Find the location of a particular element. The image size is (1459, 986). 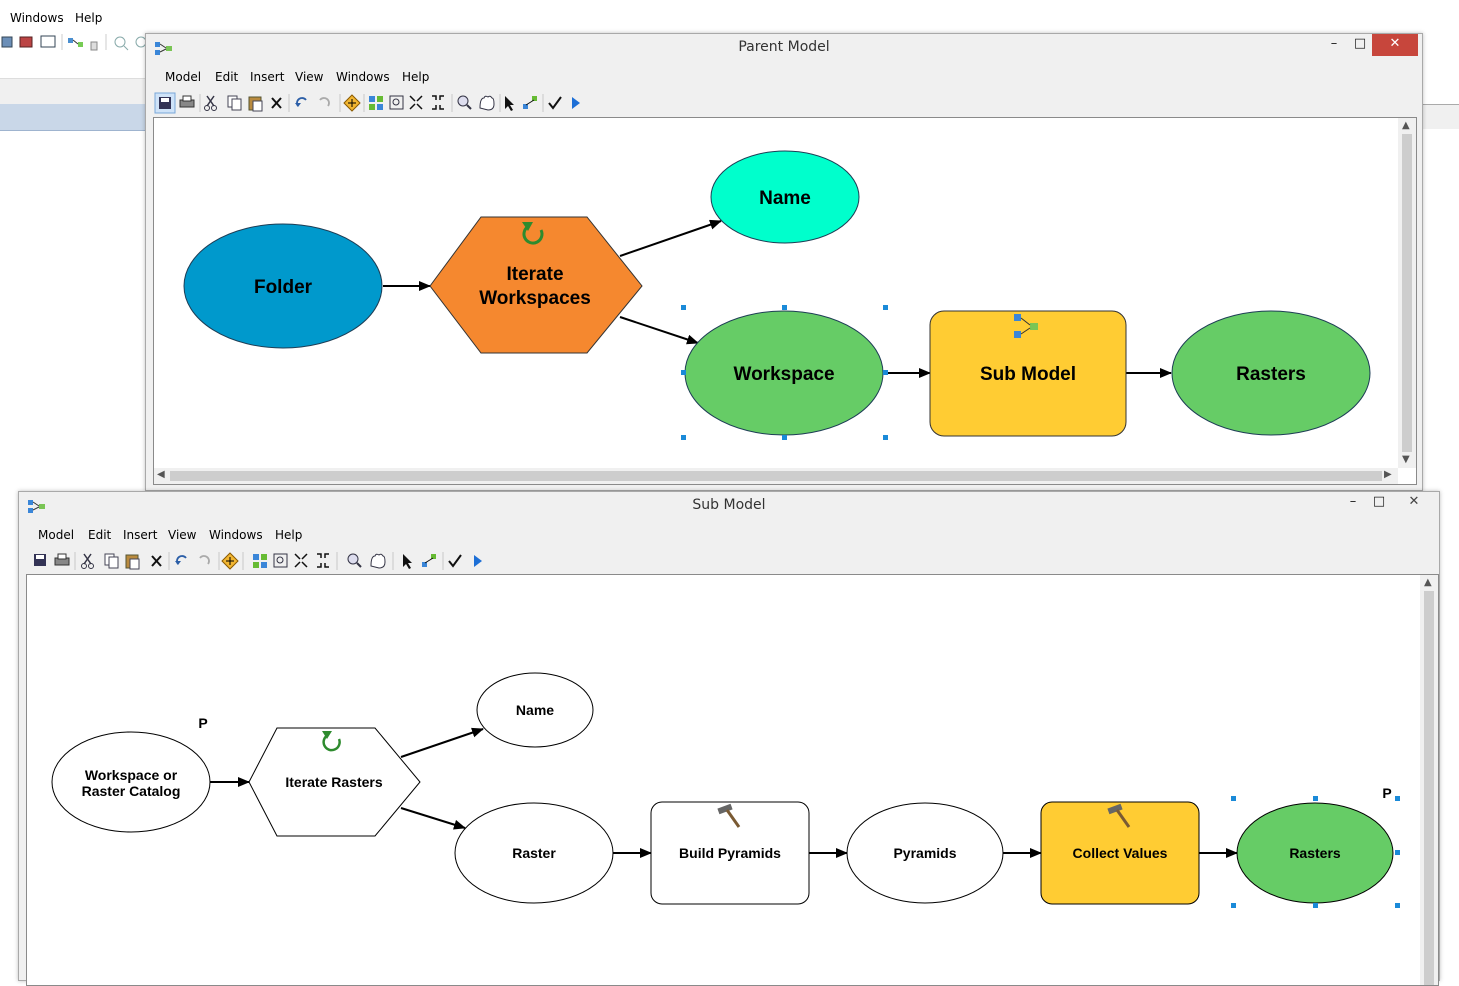

parent-vertical-scroll-thumb is located at coordinates (1407, 293).